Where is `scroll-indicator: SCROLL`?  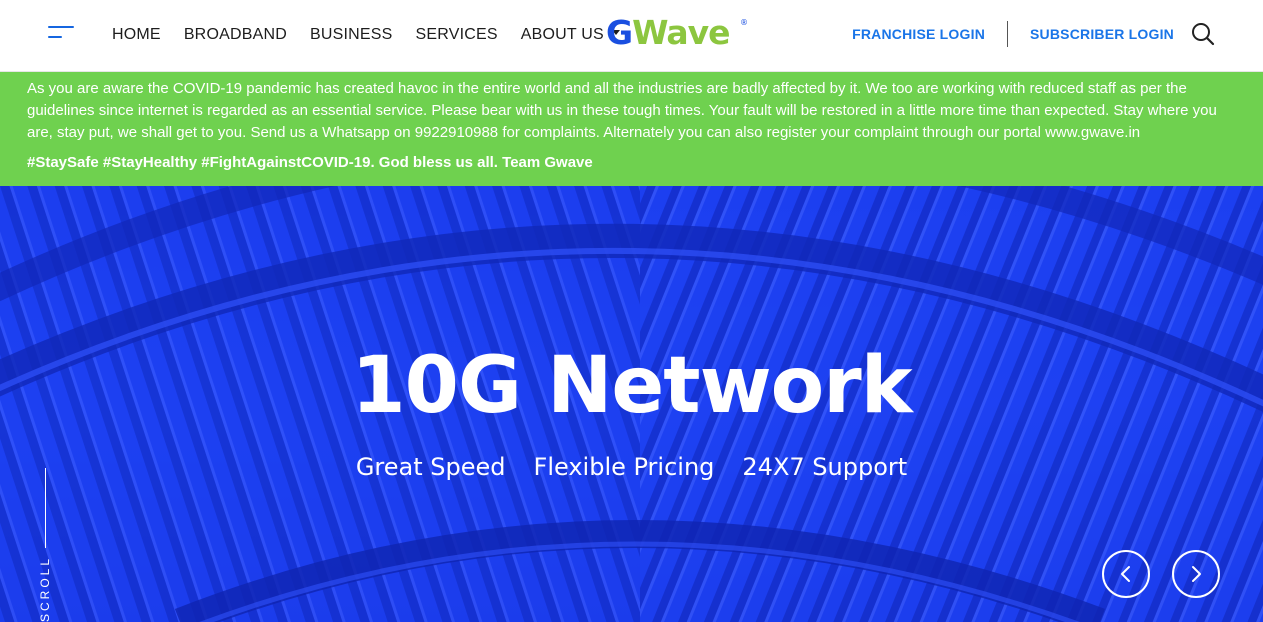 scroll-indicator: SCROLL is located at coordinates (46, 545).